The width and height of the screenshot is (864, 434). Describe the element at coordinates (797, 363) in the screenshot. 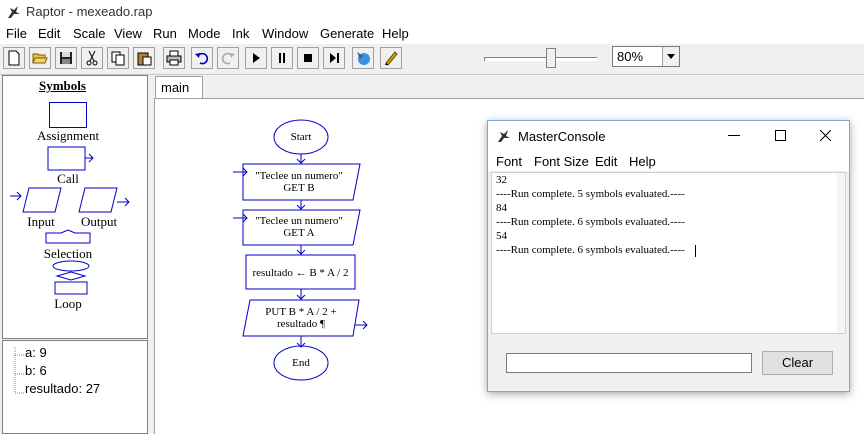

I see `clear-button: Clear` at that location.